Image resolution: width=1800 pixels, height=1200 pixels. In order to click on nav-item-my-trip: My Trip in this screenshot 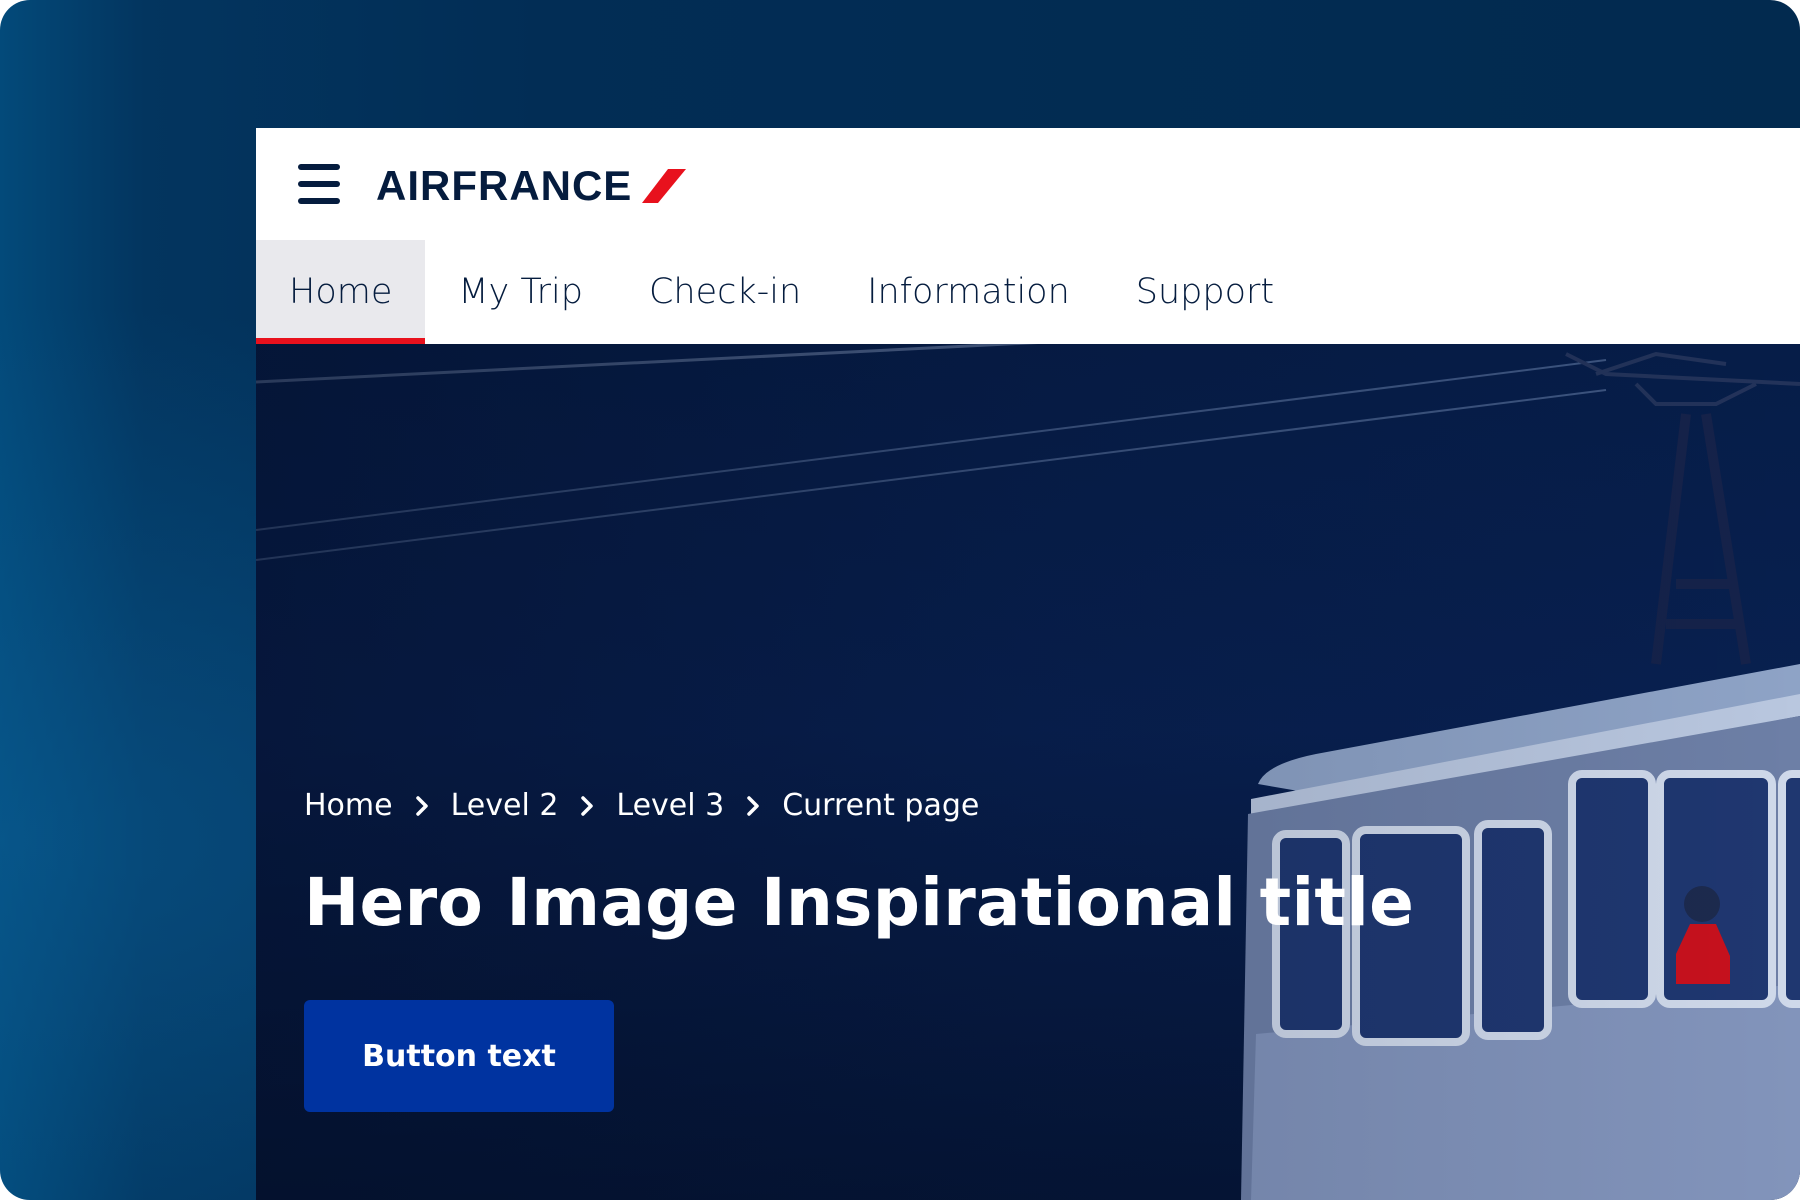, I will do `click(520, 292)`.